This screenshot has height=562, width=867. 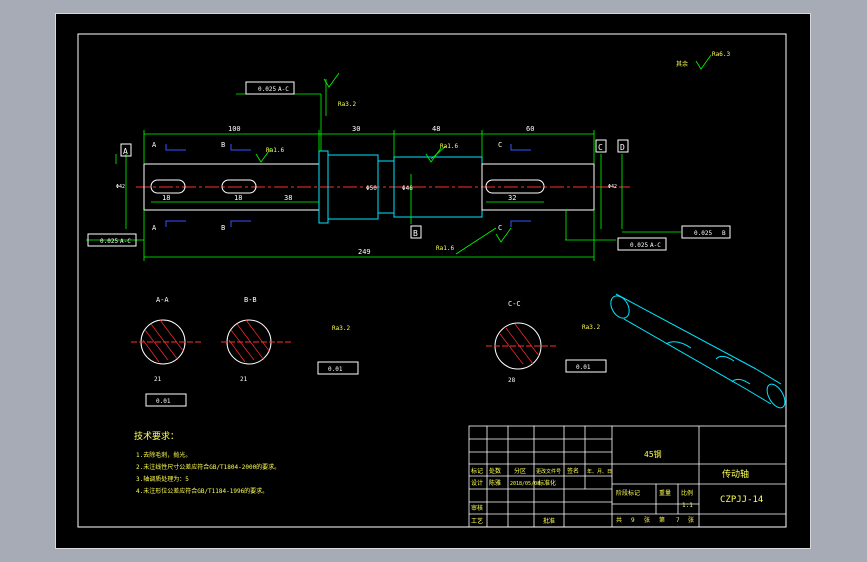 I want to click on iso-shaft-view, so click(x=698, y=351).